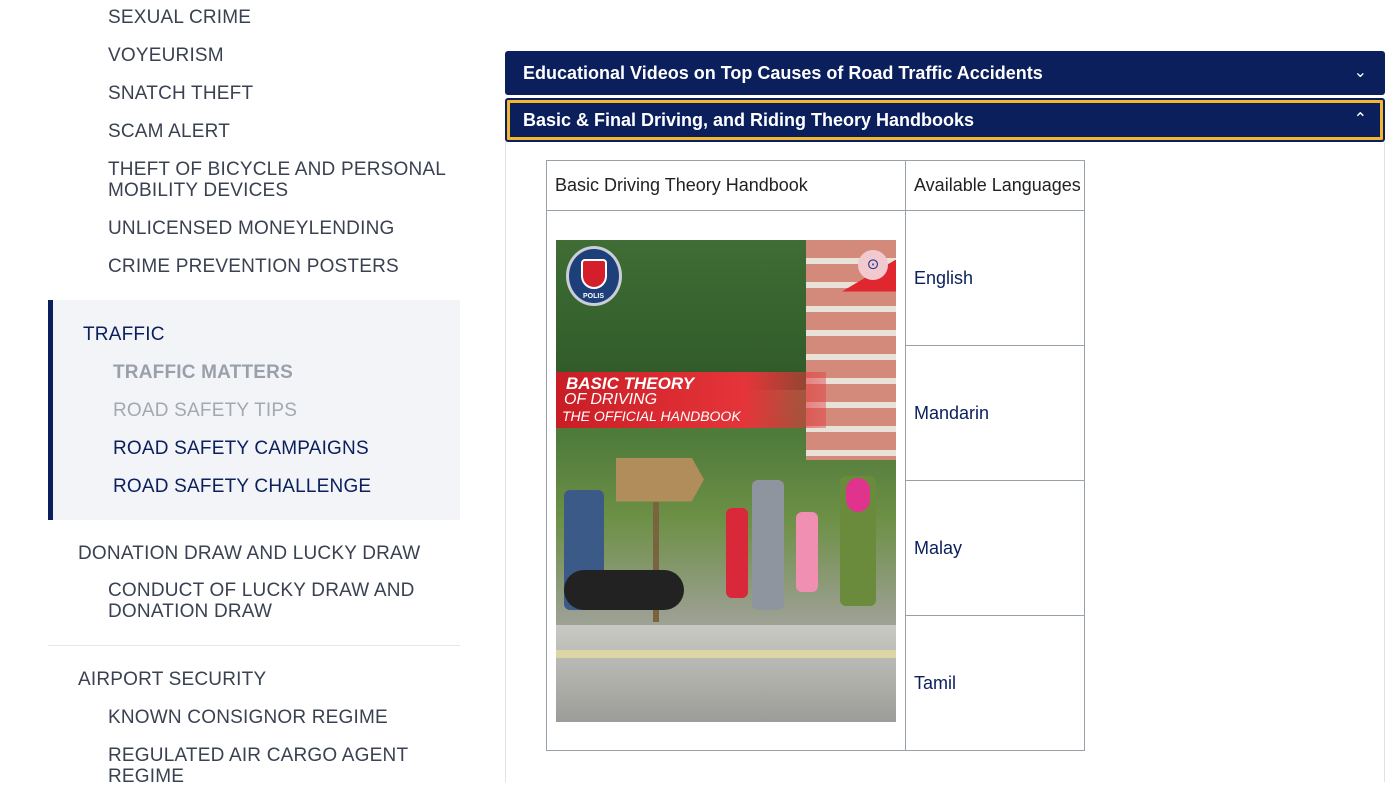 The image size is (1400, 787). What do you see at coordinates (169, 131) in the screenshot?
I see `sidebar-item-scam-alert: SCAM ALERT` at bounding box center [169, 131].